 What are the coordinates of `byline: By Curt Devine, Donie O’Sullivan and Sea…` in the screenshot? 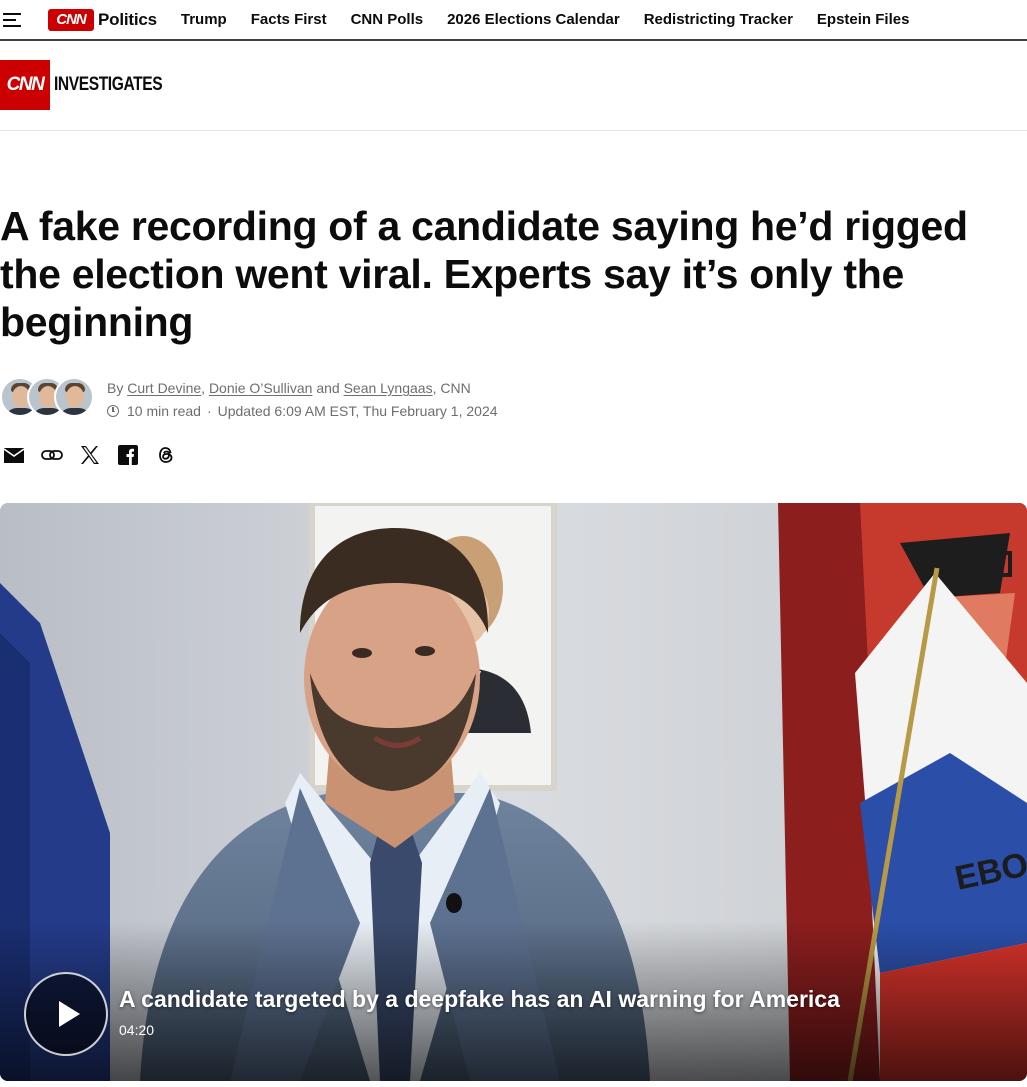 It's located at (249, 400).